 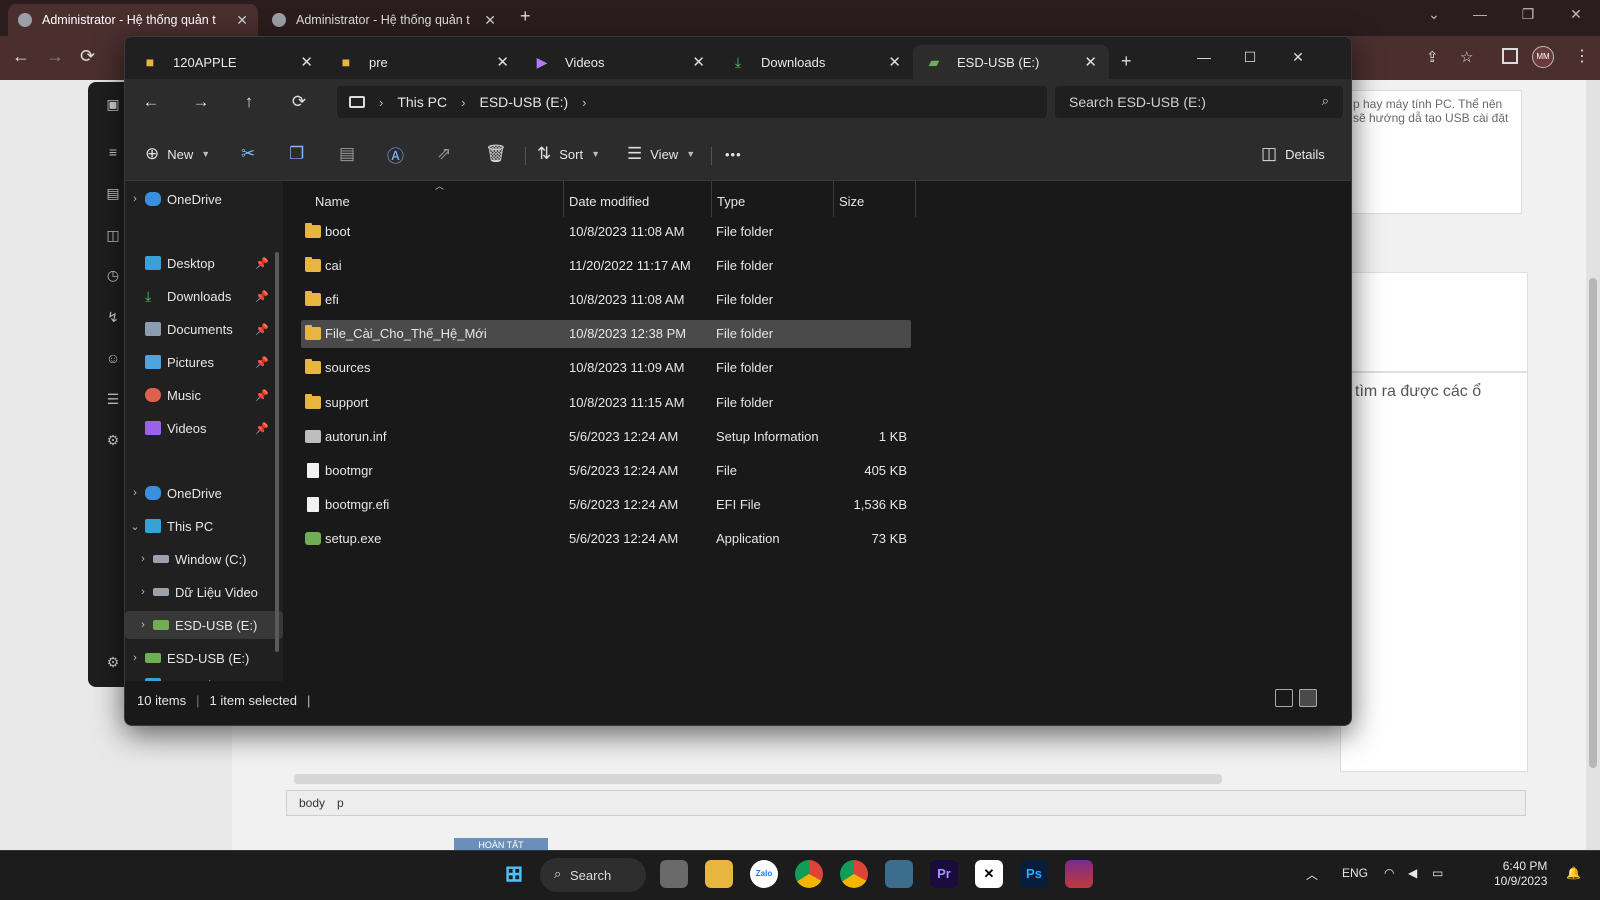 What do you see at coordinates (1389, 873) in the screenshot?
I see `wifi-icon: ◠` at bounding box center [1389, 873].